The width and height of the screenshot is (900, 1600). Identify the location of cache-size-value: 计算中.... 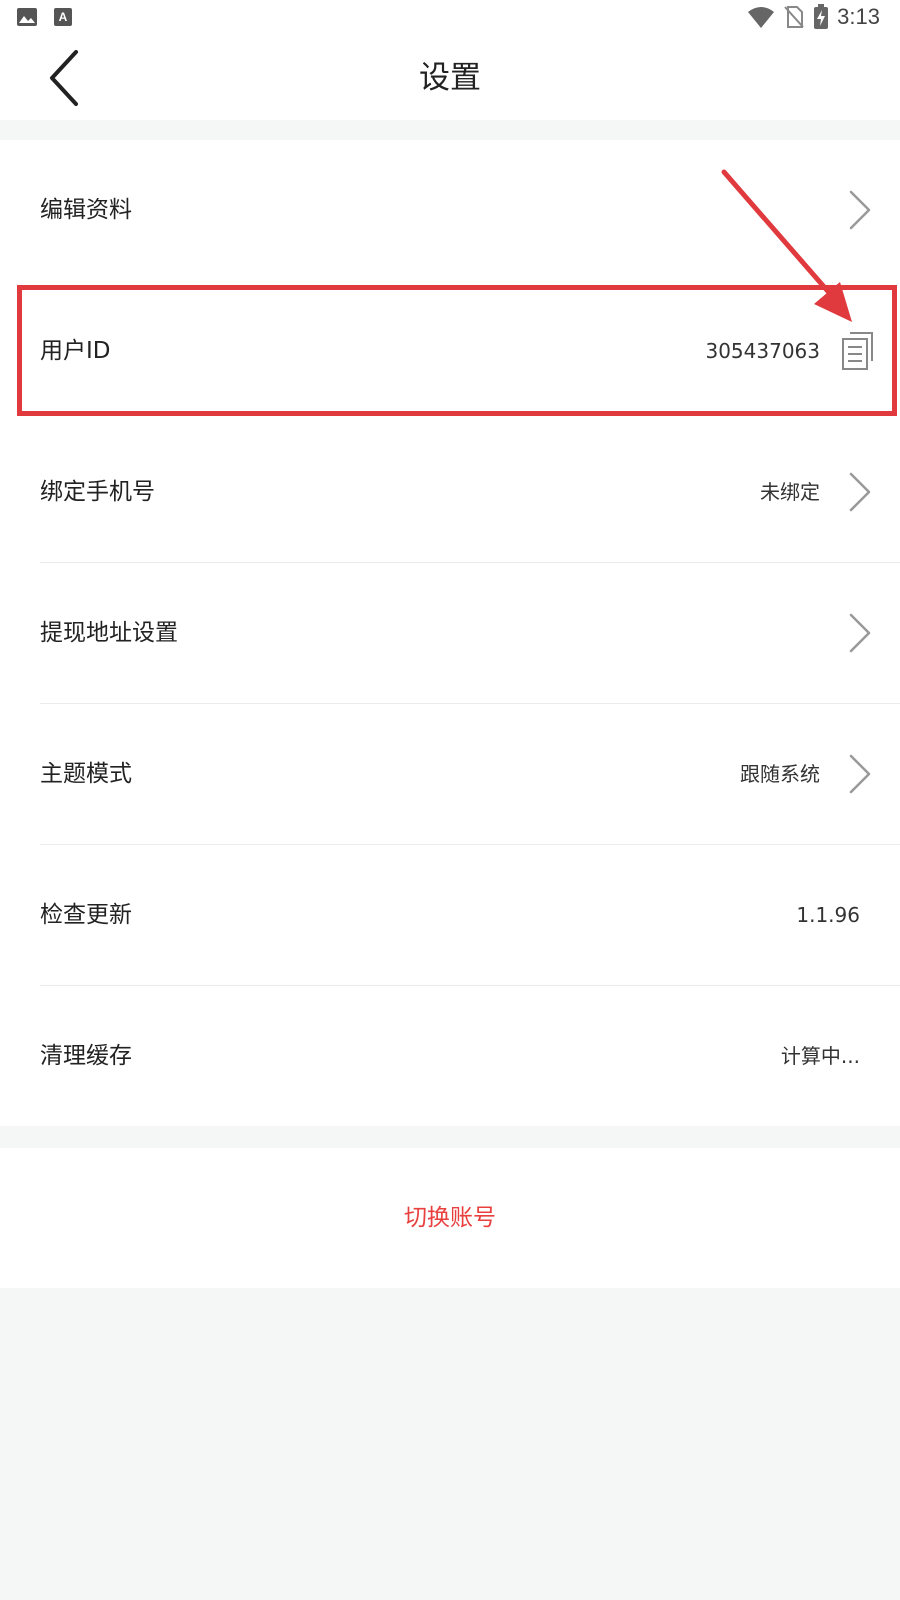
(820, 1056).